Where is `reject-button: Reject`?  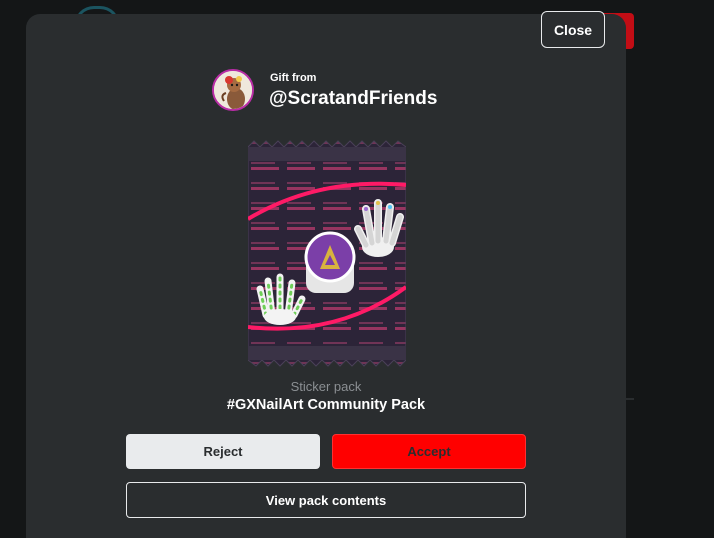
reject-button: Reject is located at coordinates (223, 451).